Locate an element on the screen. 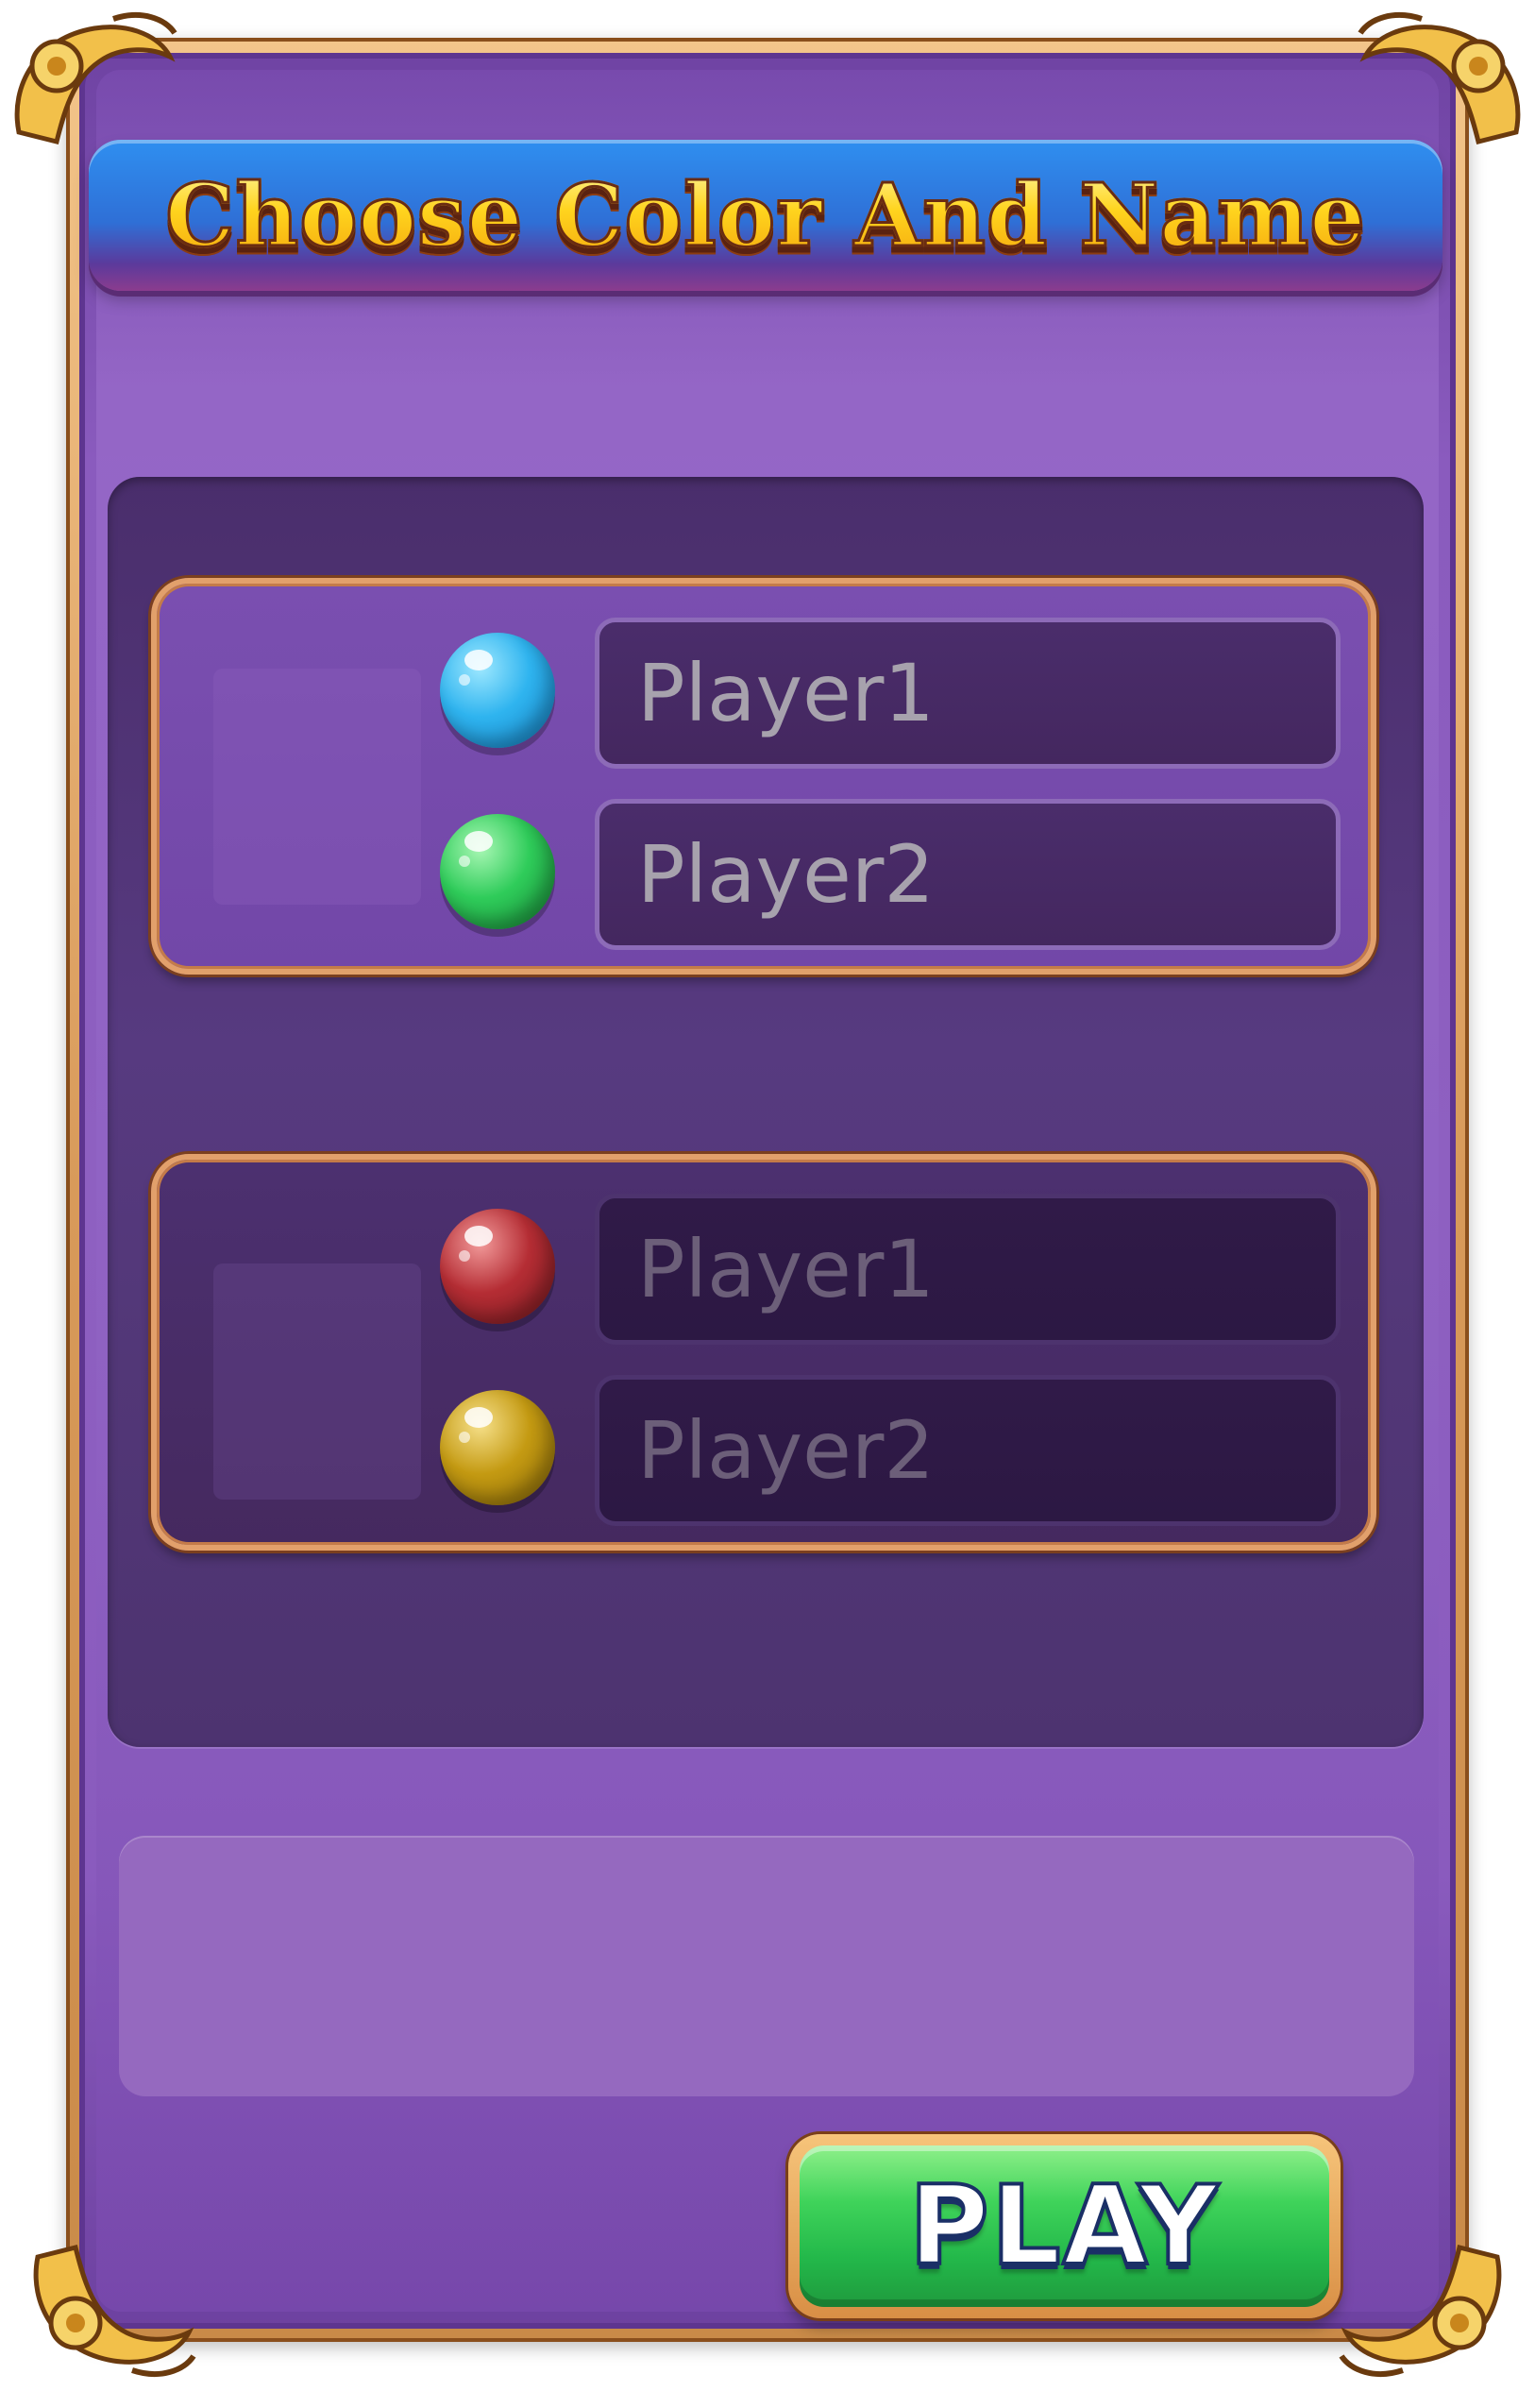  yellow-ball-icon is located at coordinates (497, 1447).